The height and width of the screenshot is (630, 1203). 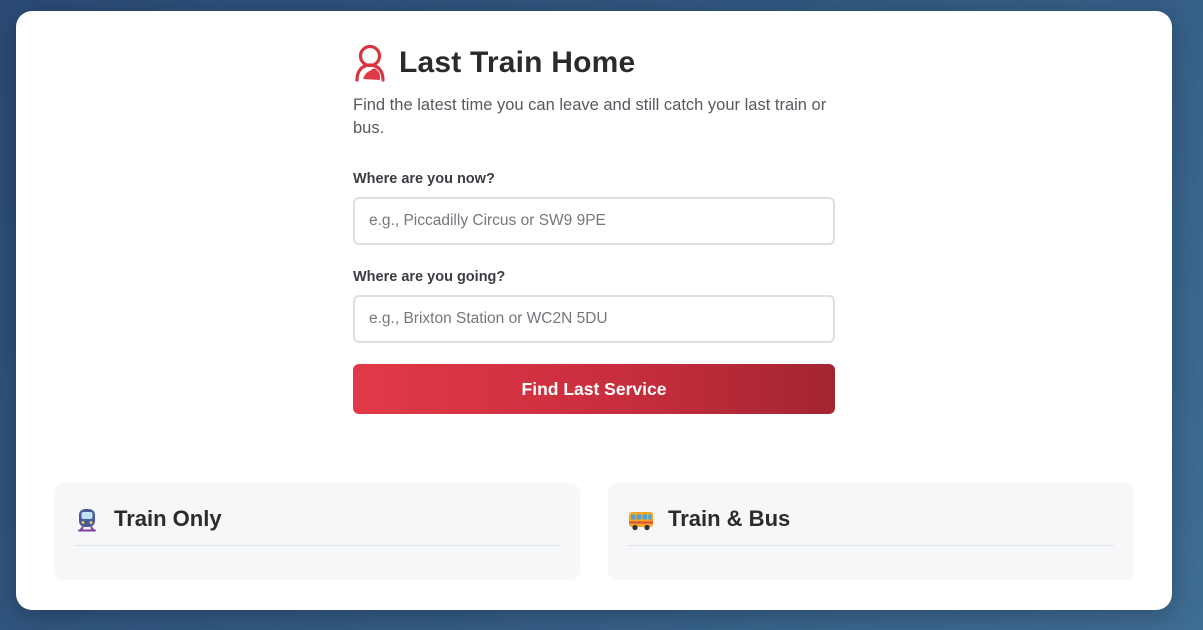 What do you see at coordinates (370, 63) in the screenshot?
I see `person-marker-icon` at bounding box center [370, 63].